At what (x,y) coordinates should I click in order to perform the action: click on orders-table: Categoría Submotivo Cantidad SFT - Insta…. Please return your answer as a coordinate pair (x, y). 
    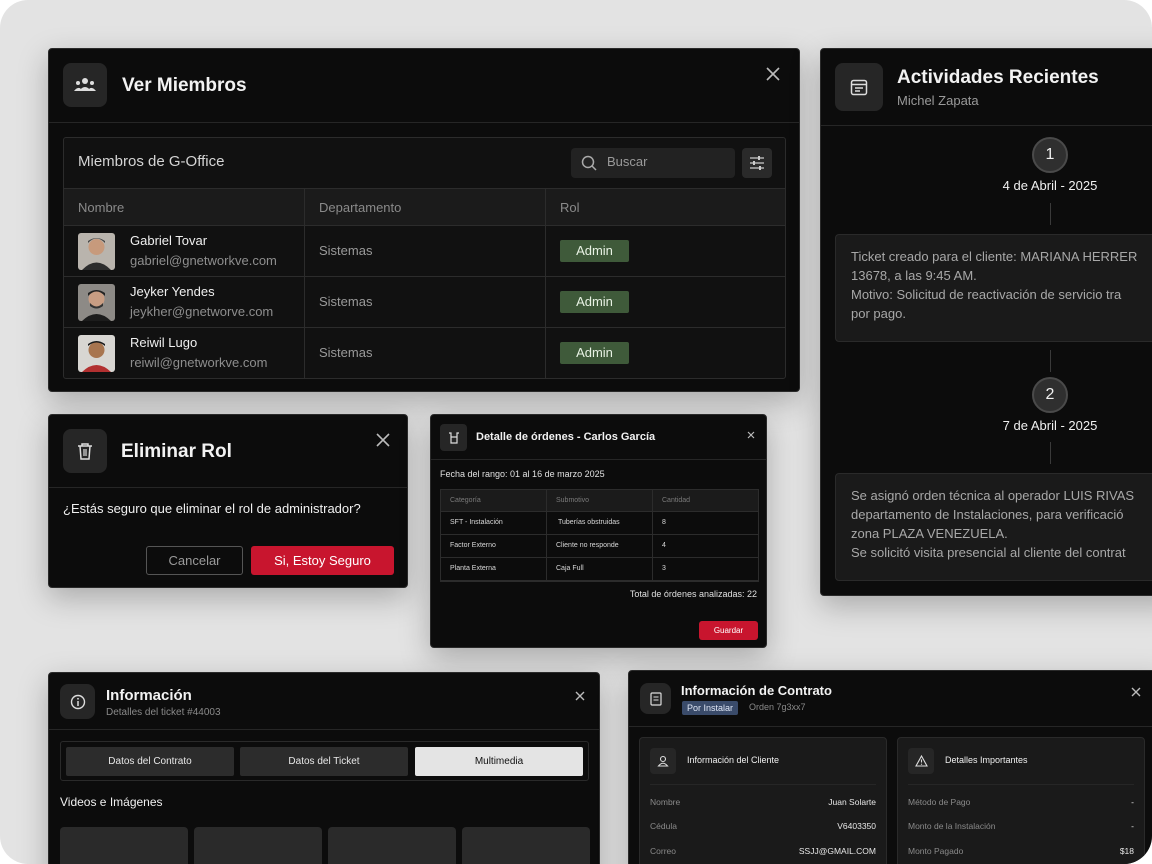
    Looking at the image, I should click on (599, 535).